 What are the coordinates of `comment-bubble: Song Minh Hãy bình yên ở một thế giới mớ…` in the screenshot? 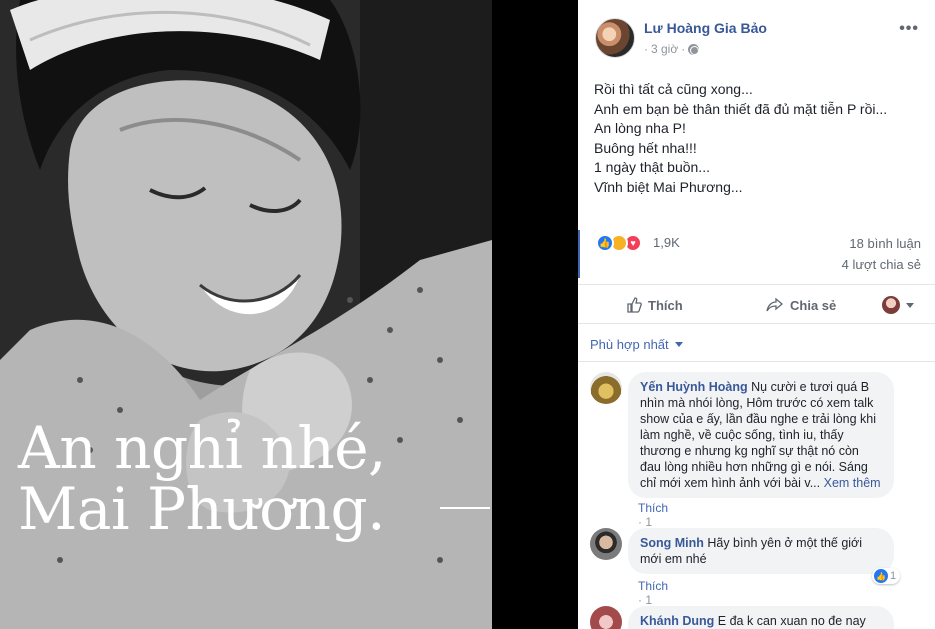 It's located at (761, 551).